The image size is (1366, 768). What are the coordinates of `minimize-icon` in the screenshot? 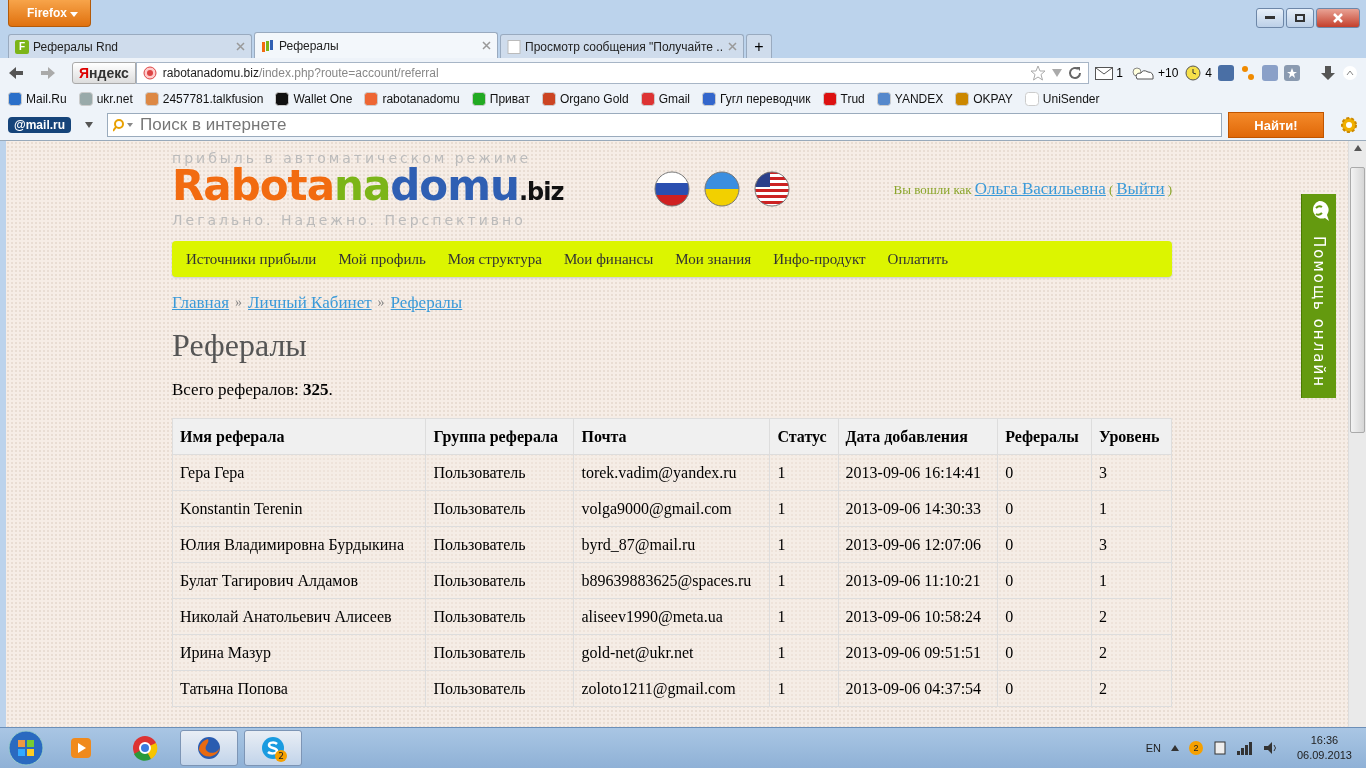 It's located at (1270, 18).